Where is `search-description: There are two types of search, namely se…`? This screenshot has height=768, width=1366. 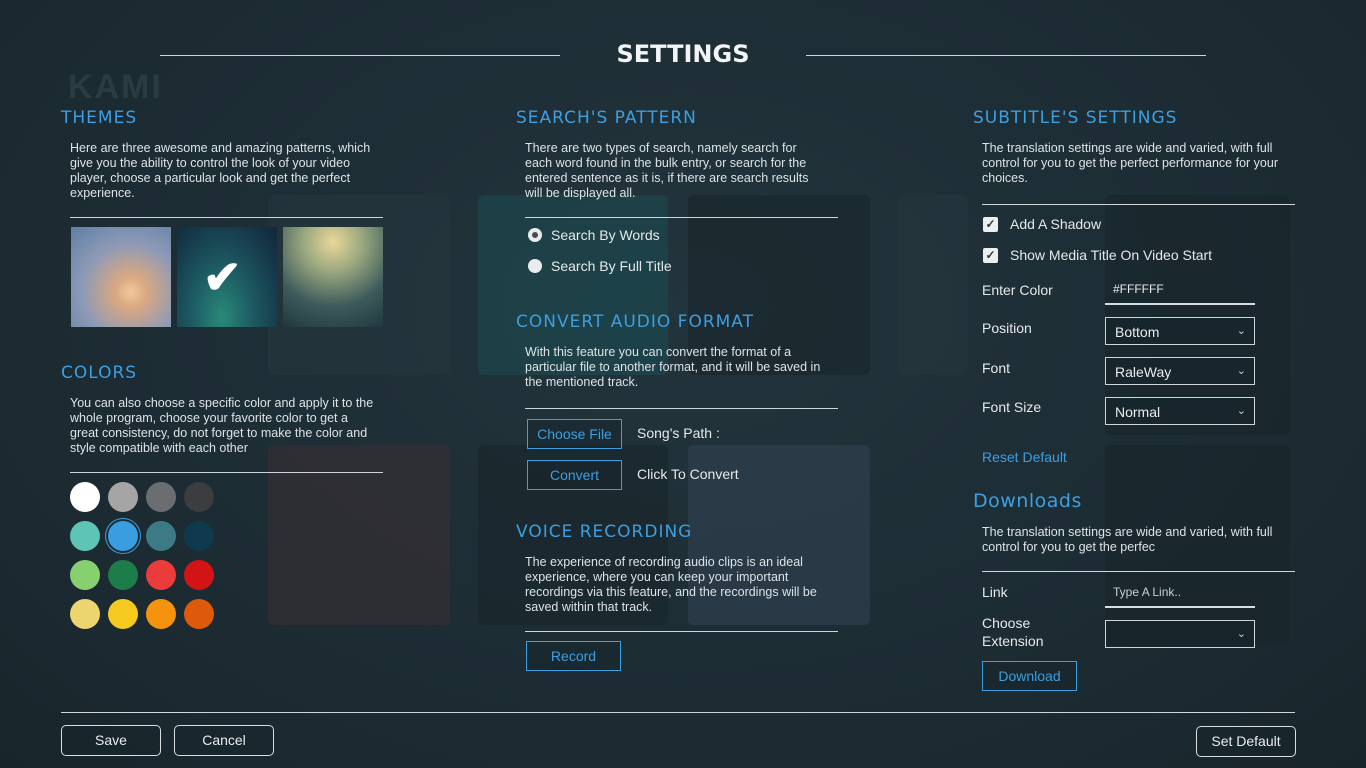 search-description: There are two types of search, namely se… is located at coordinates (667, 170).